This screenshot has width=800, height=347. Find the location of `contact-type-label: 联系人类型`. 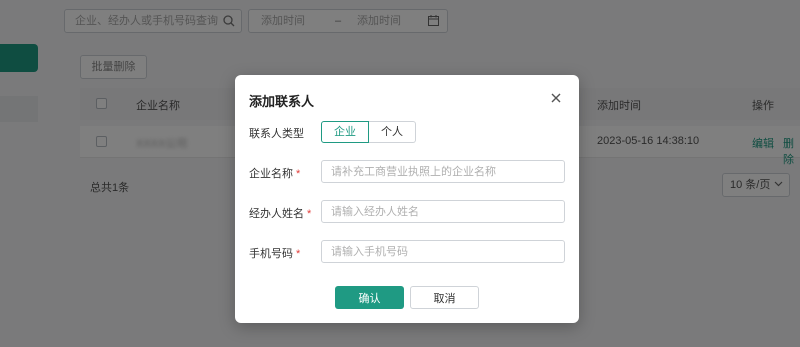

contact-type-label: 联系人类型 is located at coordinates (276, 134).